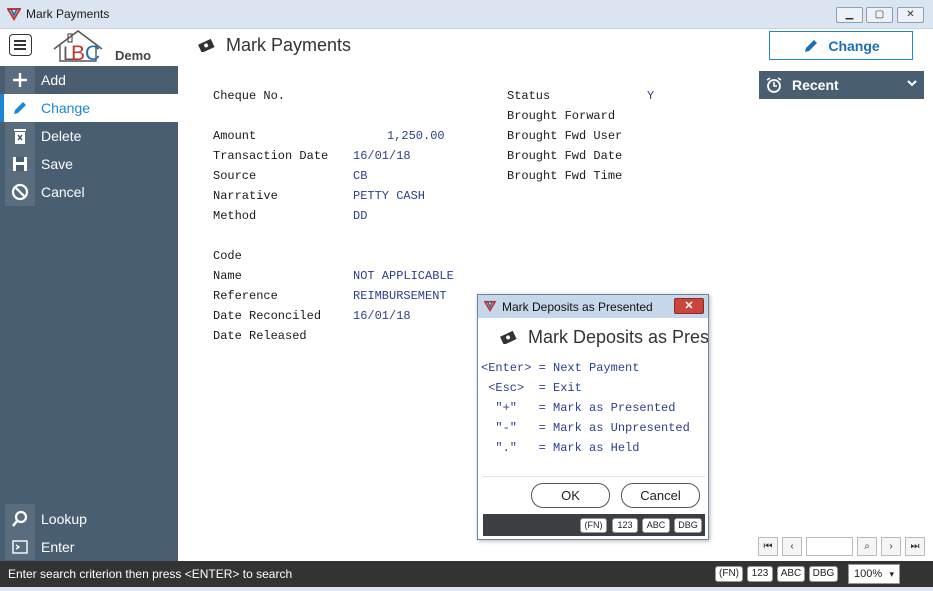 The width and height of the screenshot is (933, 591). What do you see at coordinates (289, 45) in the screenshot?
I see `page-title: Mark Payments` at bounding box center [289, 45].